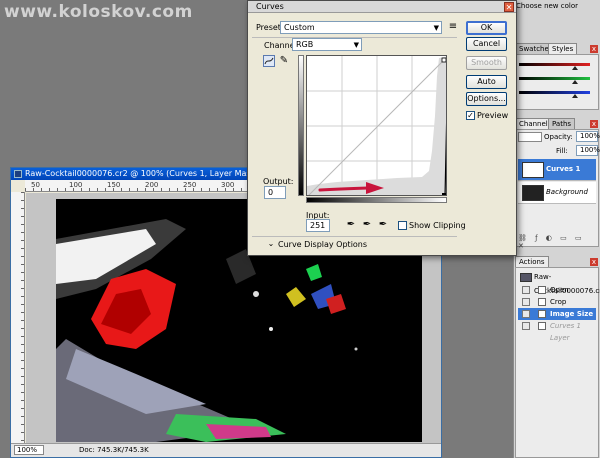 Image resolution: width=600 pixels, height=458 pixels. Describe the element at coordinates (226, 450) in the screenshot. I see `document-status-bar: 100% Doc: 745.3K/745.3K` at that location.